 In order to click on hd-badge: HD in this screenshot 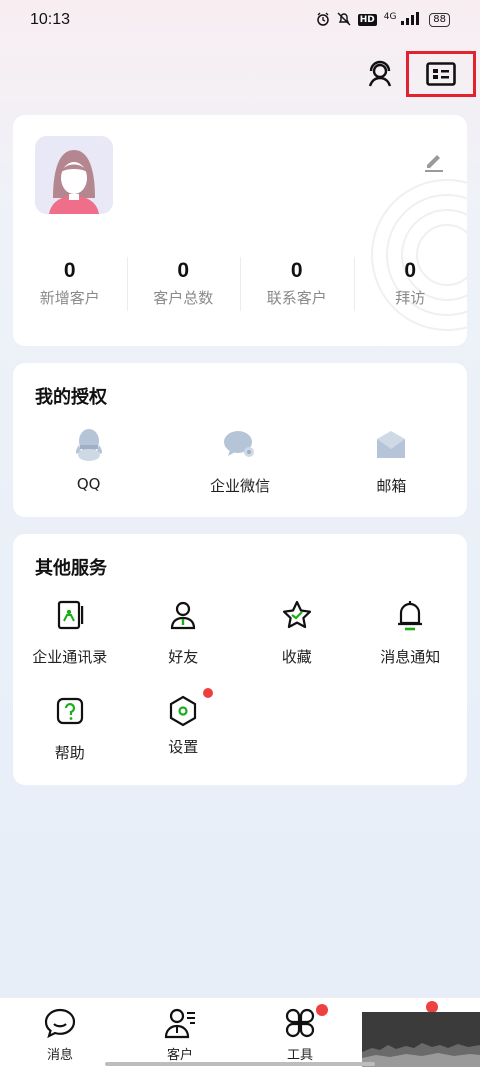, I will do `click(367, 20)`.